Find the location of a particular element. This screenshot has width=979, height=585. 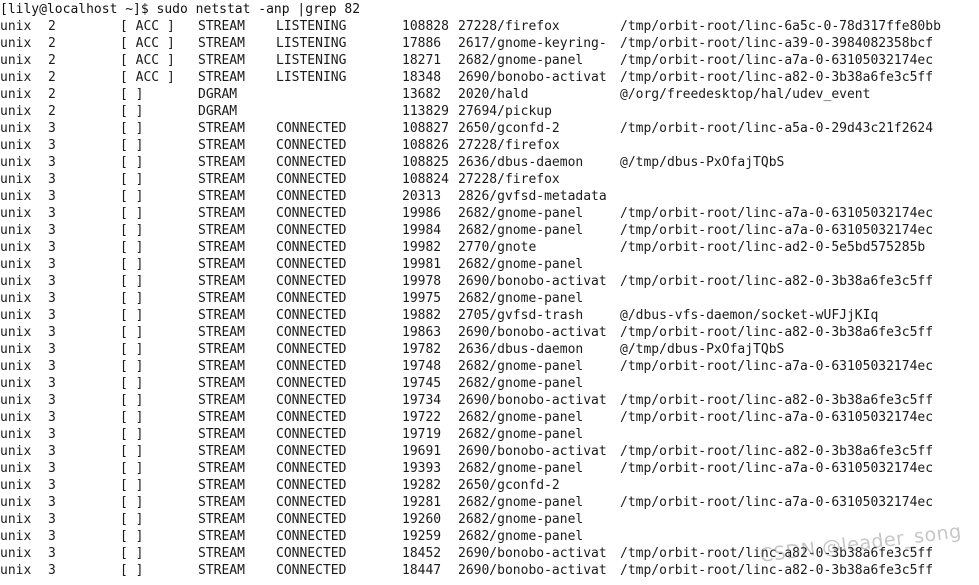

row-pid-program: 2690/bonobo-activat is located at coordinates (532, 281).